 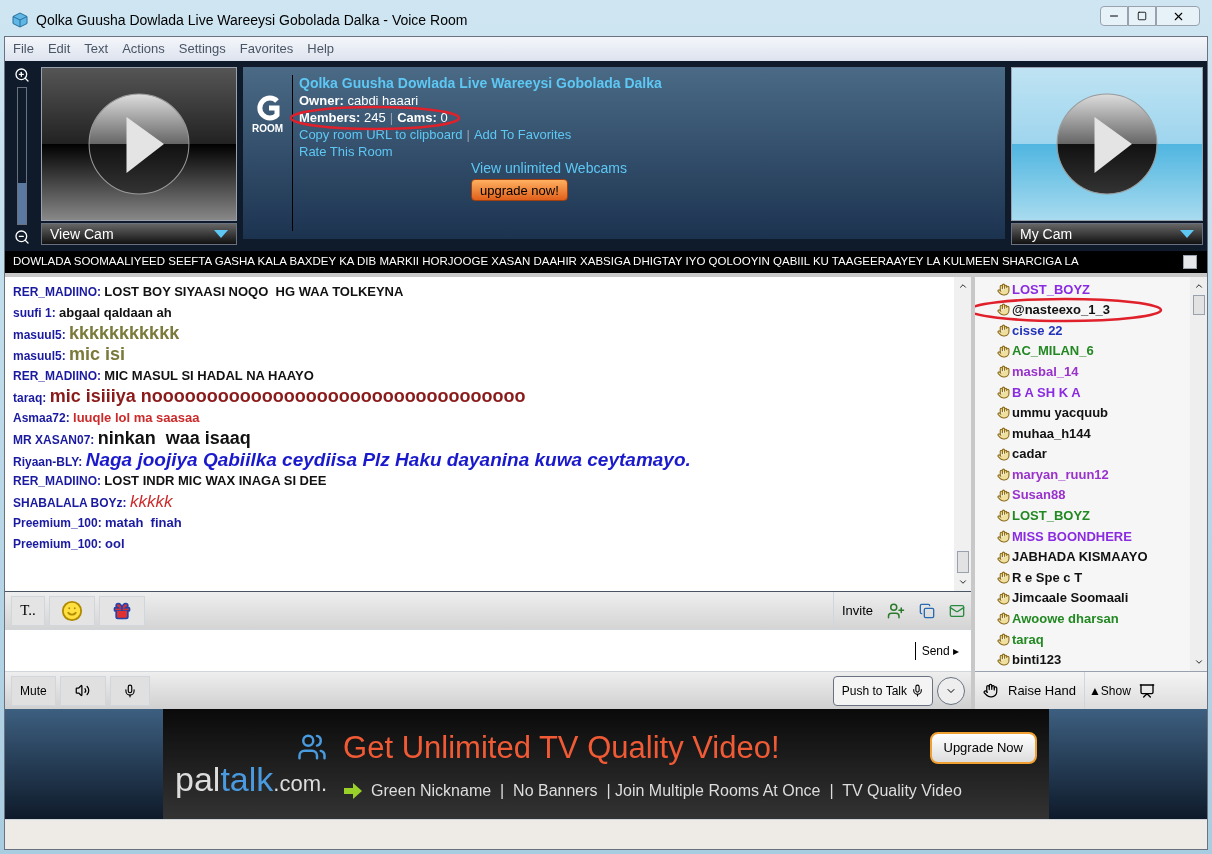 I want to click on upgrade-now-button: Upgrade Now, so click(x=983, y=748).